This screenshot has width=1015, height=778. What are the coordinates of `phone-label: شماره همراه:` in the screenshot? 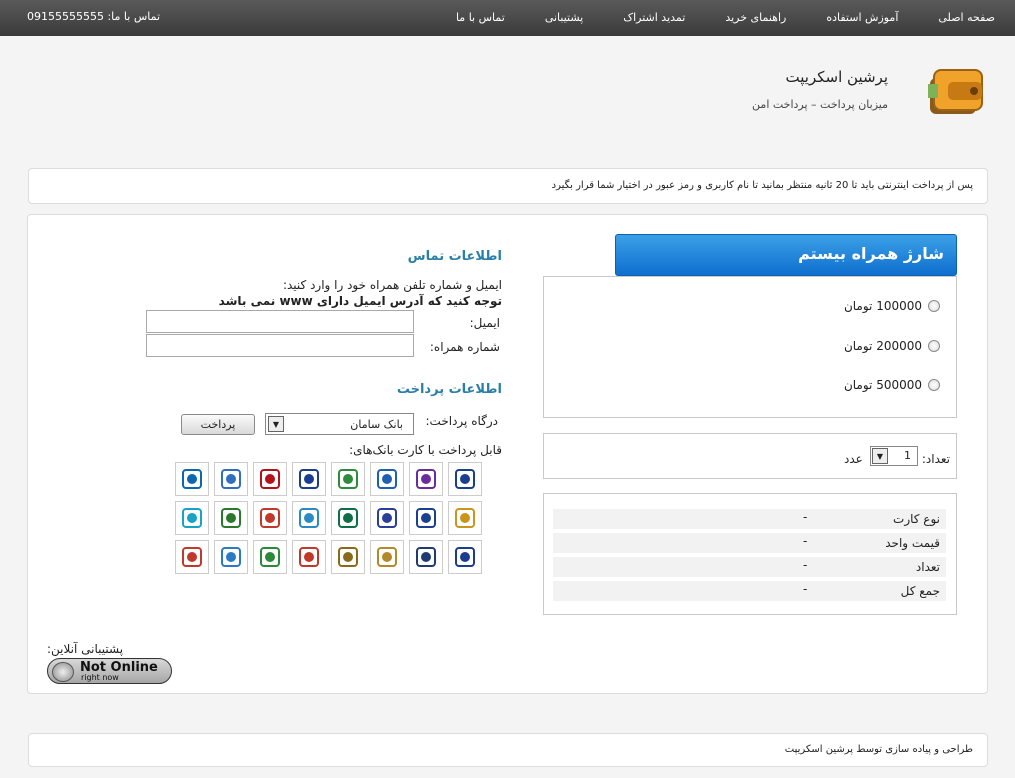 It's located at (464, 347).